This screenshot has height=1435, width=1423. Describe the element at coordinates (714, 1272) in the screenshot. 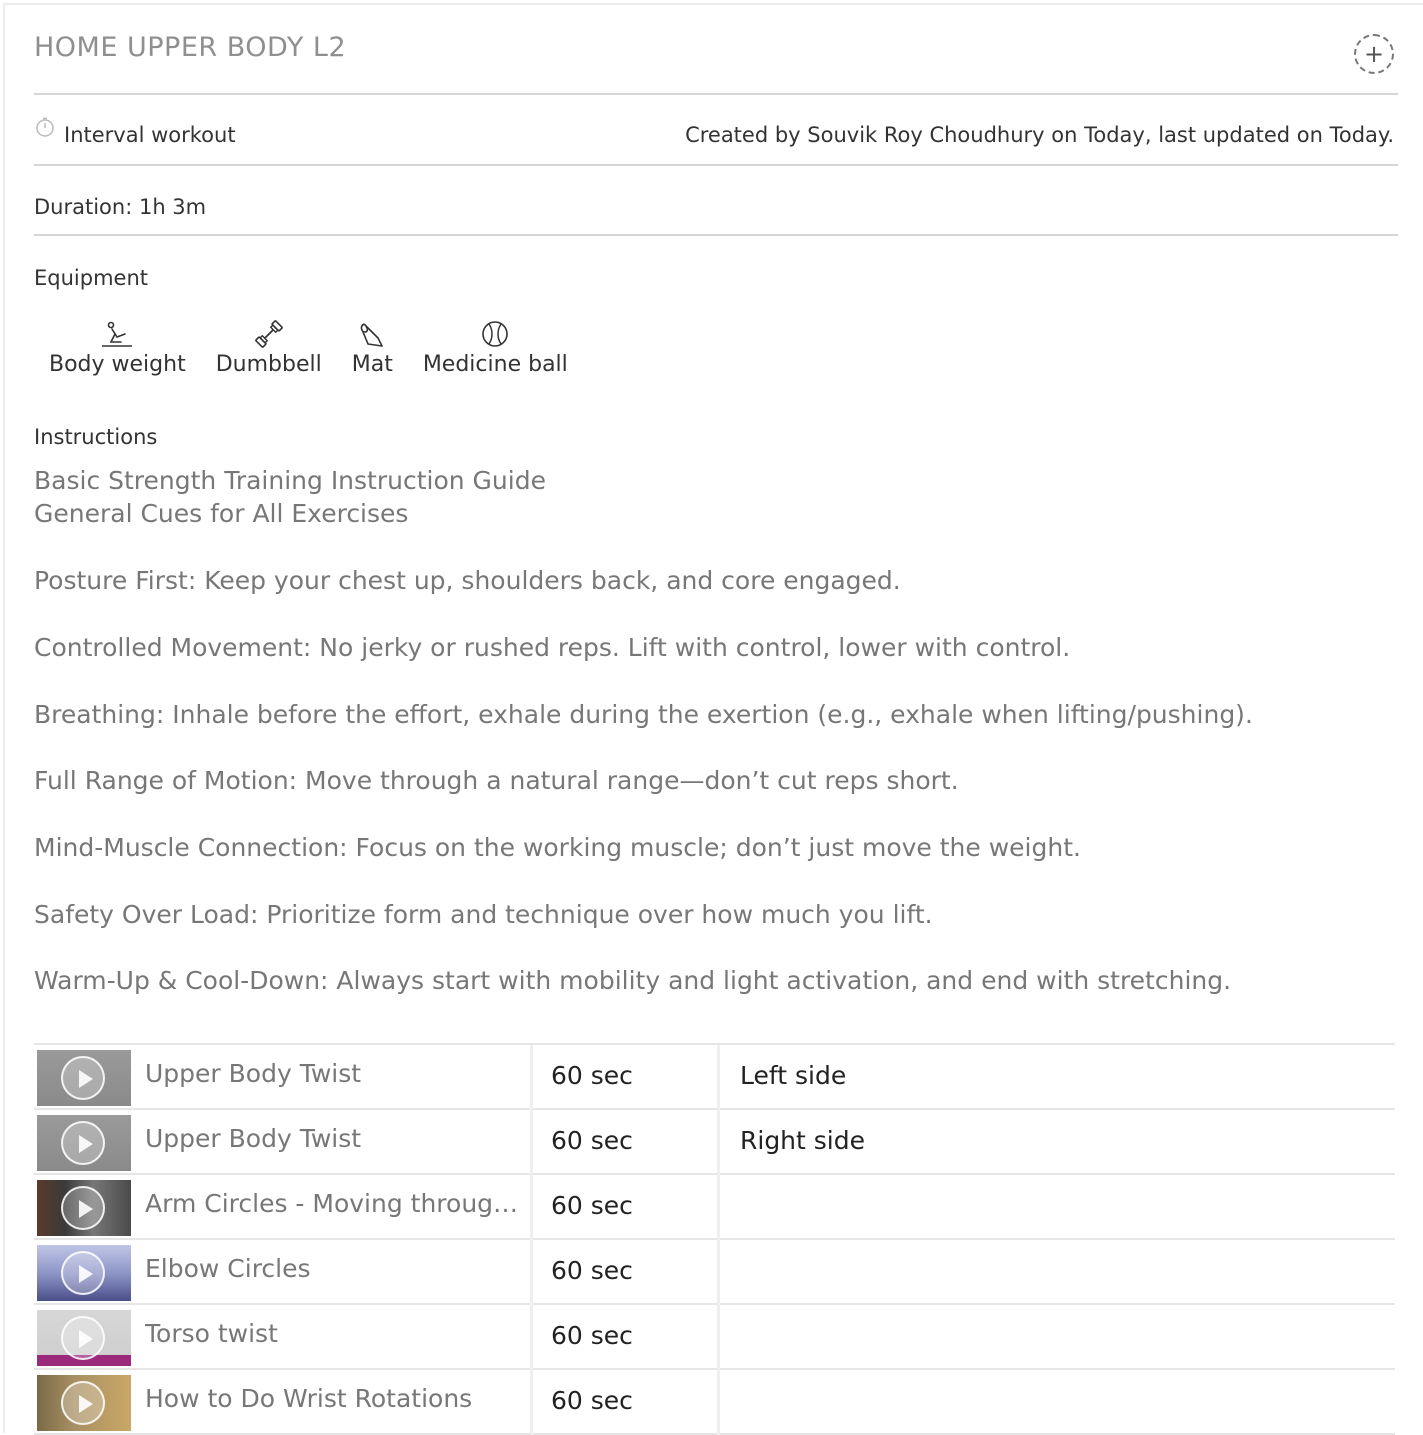

I see `table-row: Elbow Circles 60 sec` at that location.